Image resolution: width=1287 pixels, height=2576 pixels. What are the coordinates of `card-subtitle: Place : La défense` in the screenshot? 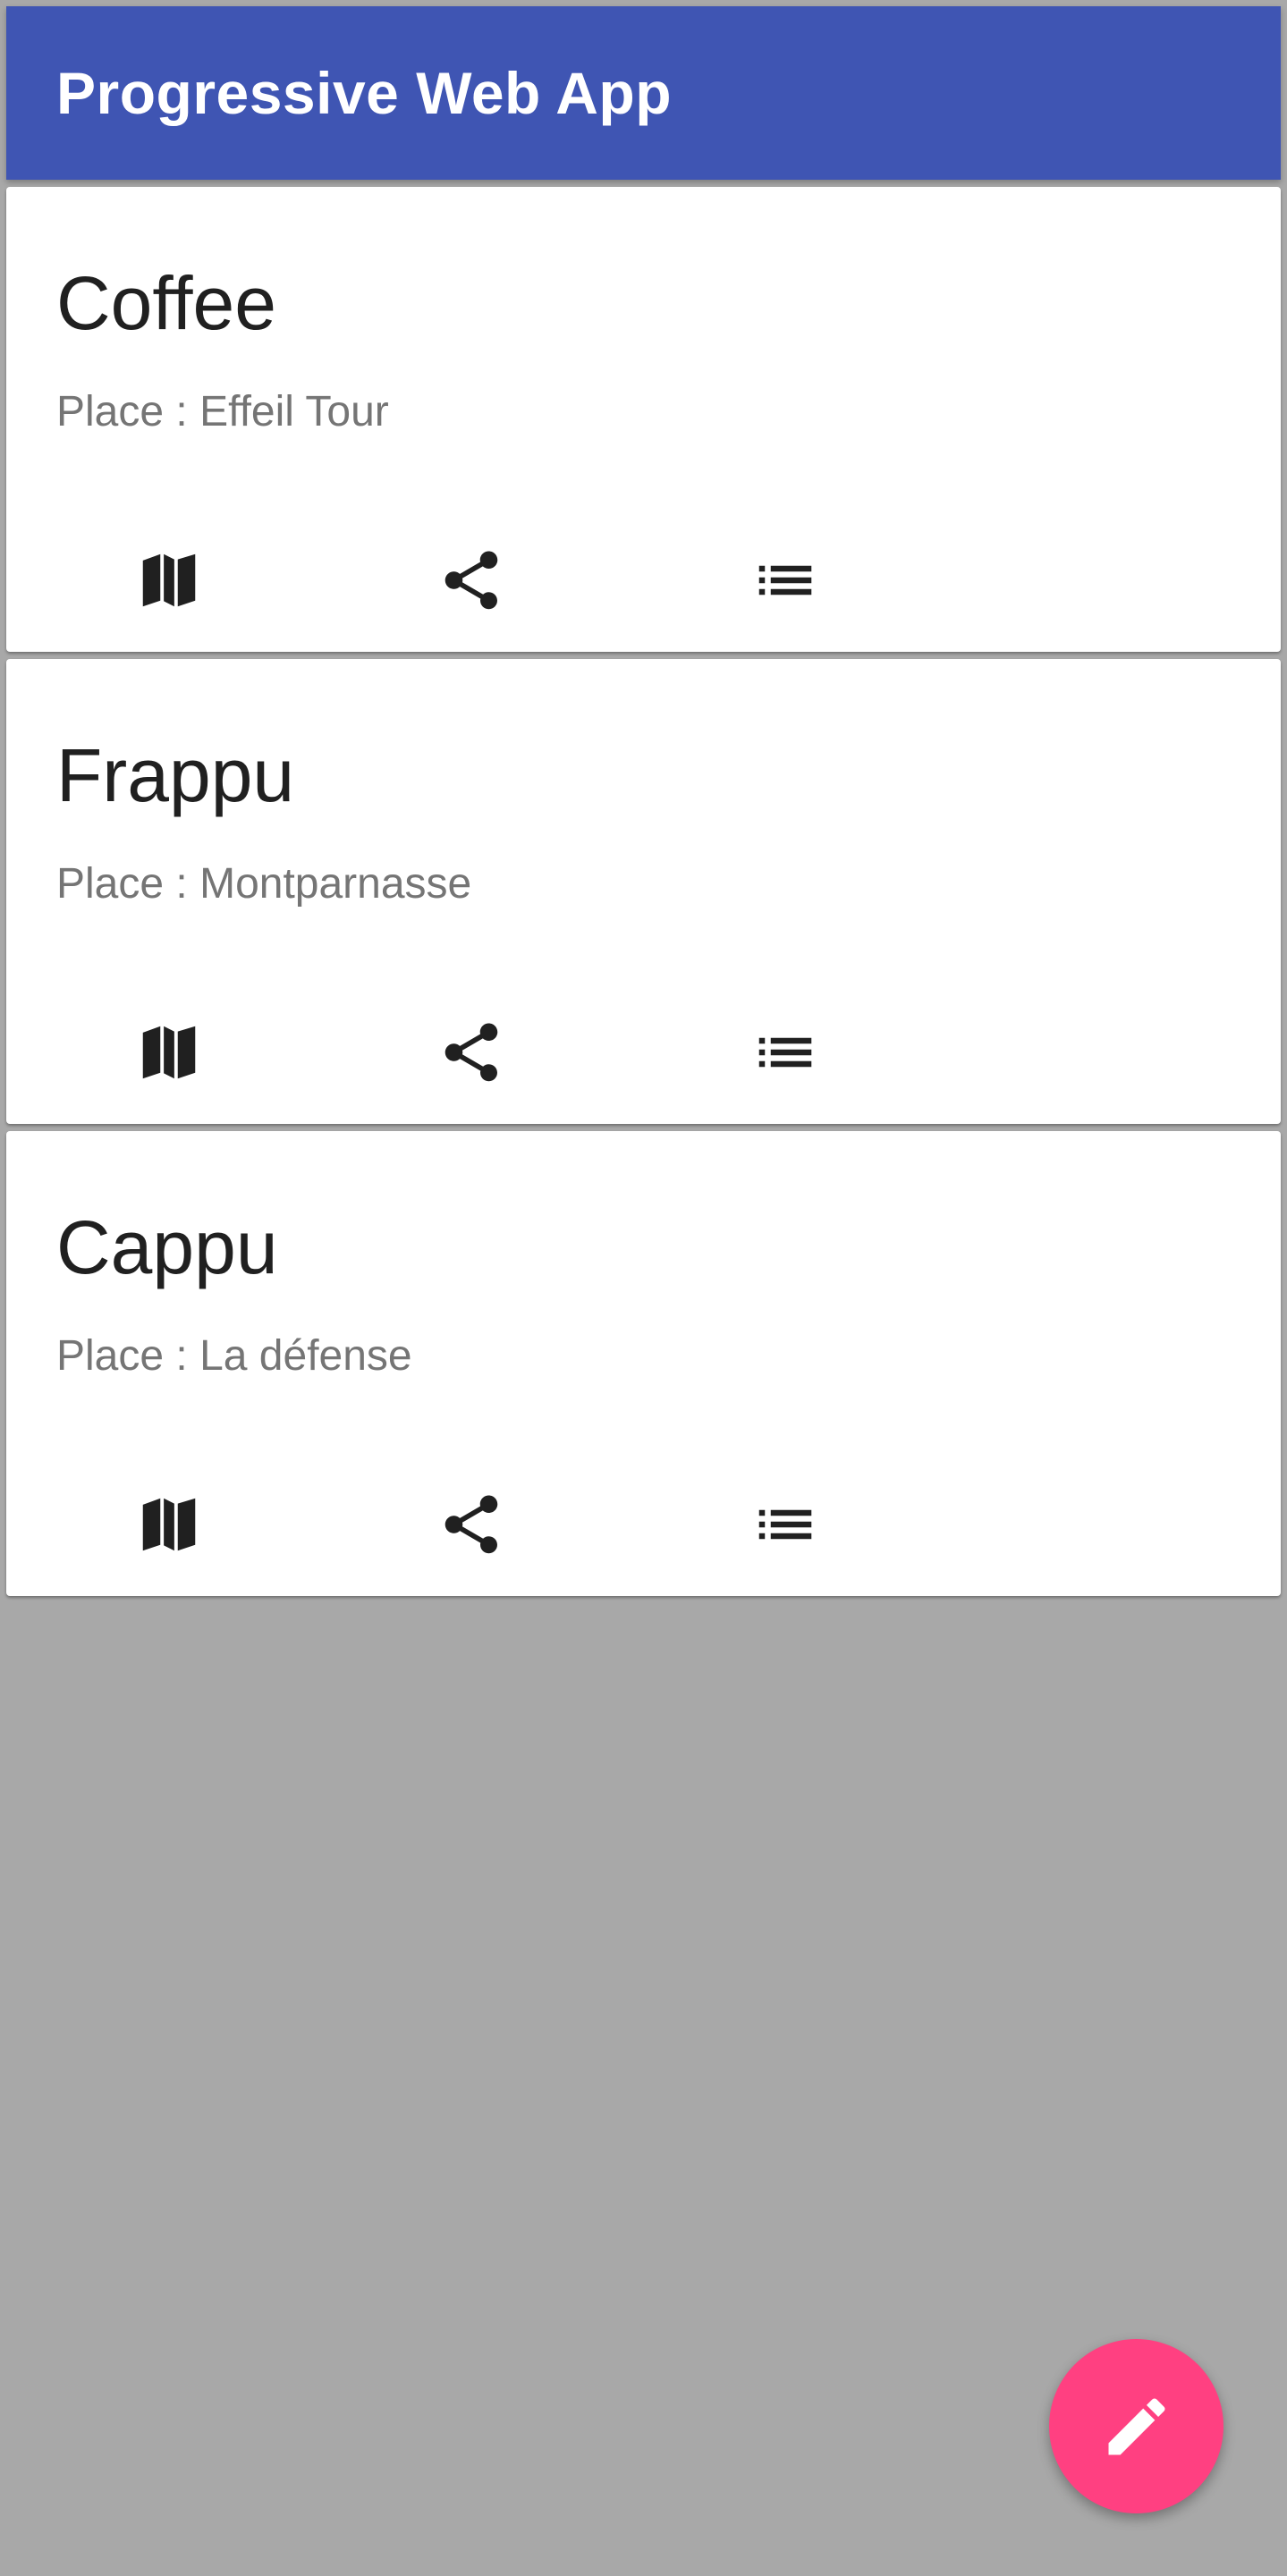 It's located at (234, 1356).